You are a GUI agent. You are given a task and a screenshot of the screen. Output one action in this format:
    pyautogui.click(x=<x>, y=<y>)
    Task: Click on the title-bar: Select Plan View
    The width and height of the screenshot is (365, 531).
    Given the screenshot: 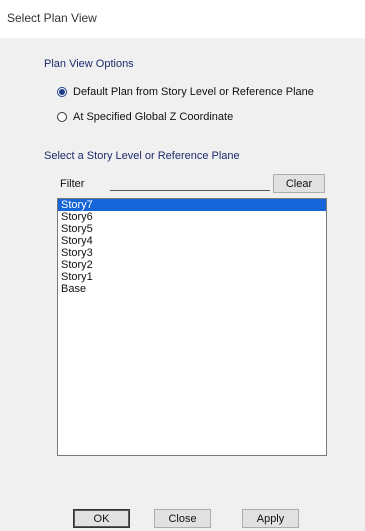 What is the action you would take?
    pyautogui.click(x=182, y=19)
    